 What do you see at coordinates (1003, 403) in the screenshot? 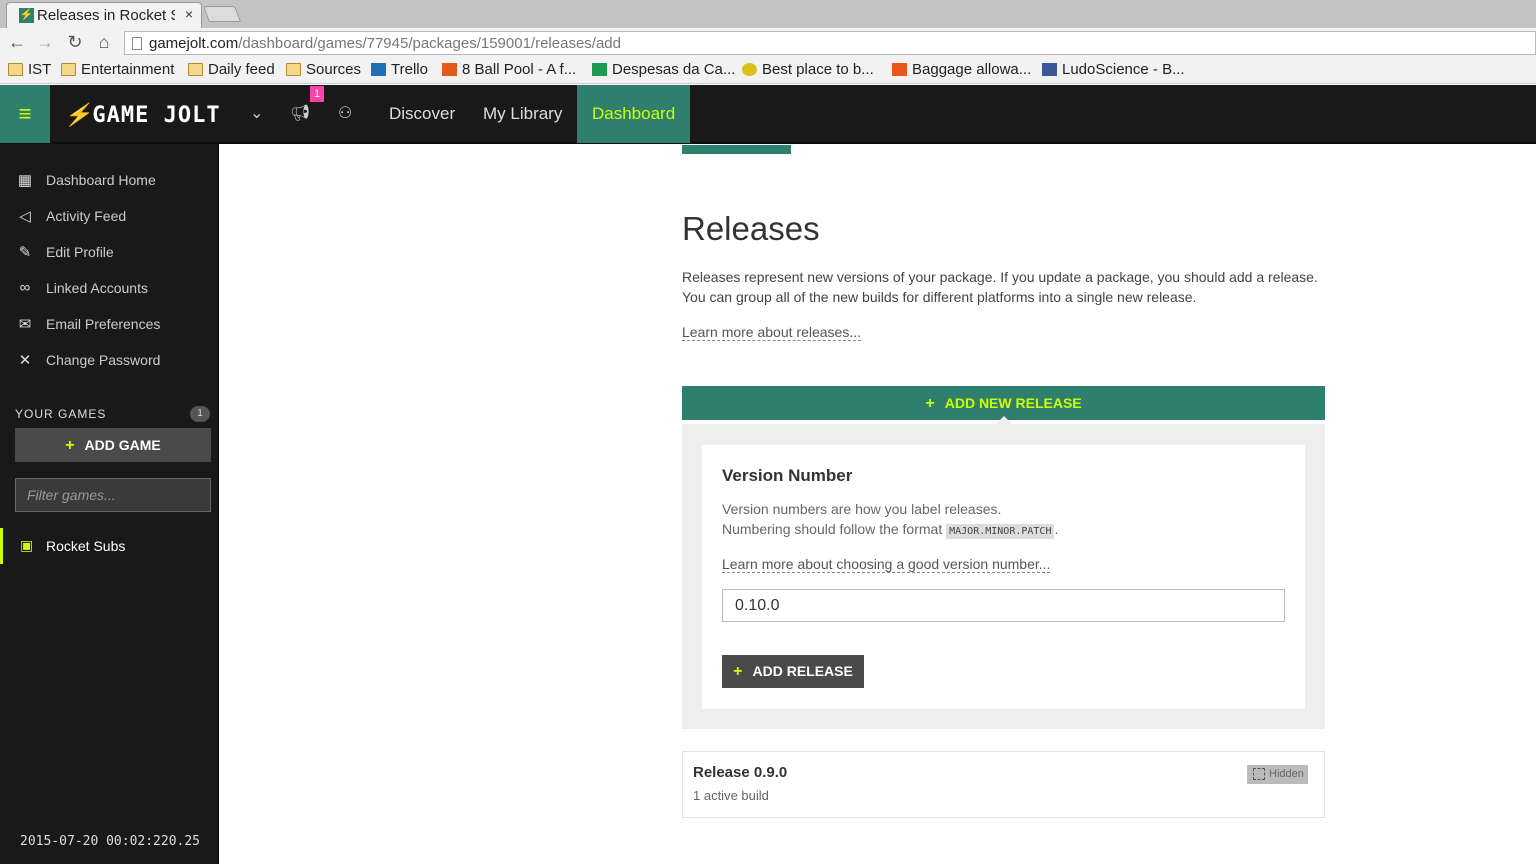
I see `add-new-release-toggle: + ADD NEW RELEASE` at bounding box center [1003, 403].